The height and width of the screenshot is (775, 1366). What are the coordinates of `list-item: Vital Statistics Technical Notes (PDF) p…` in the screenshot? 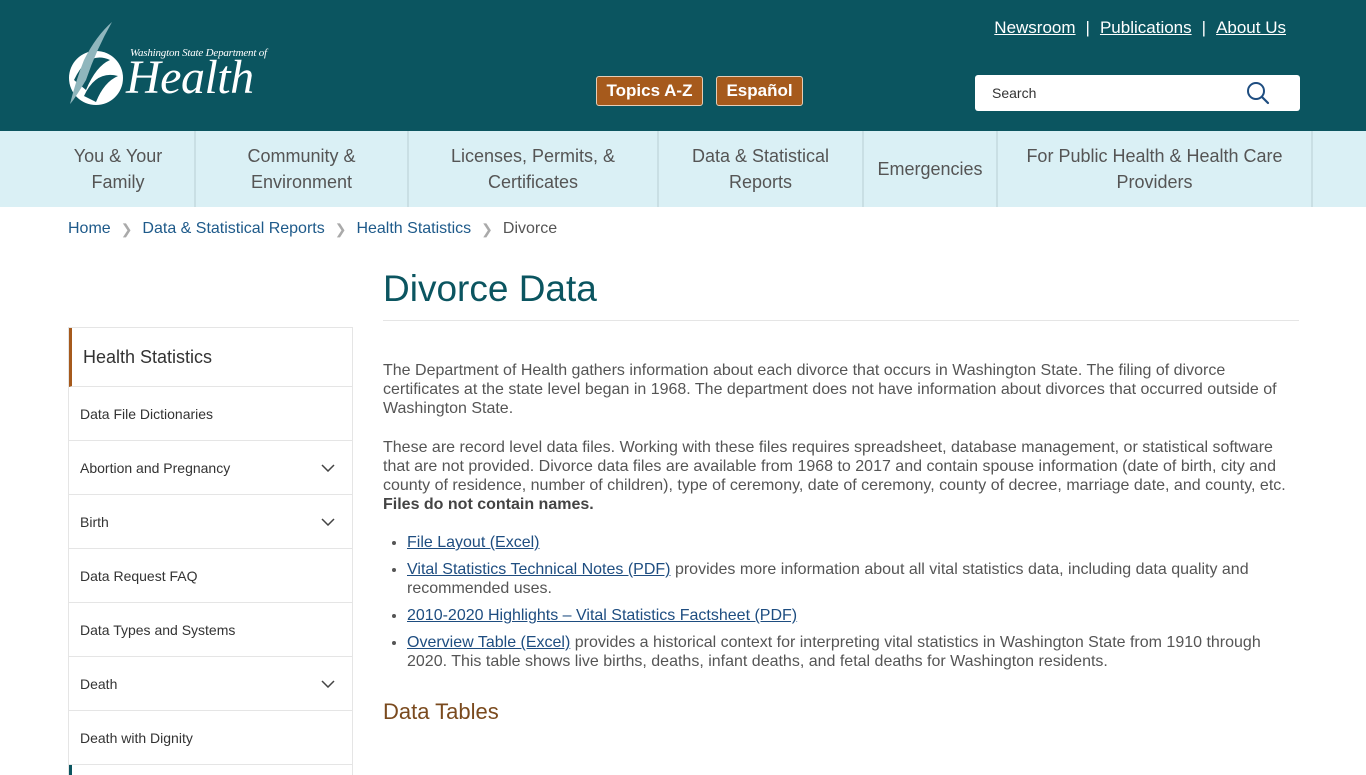 It's located at (853, 579).